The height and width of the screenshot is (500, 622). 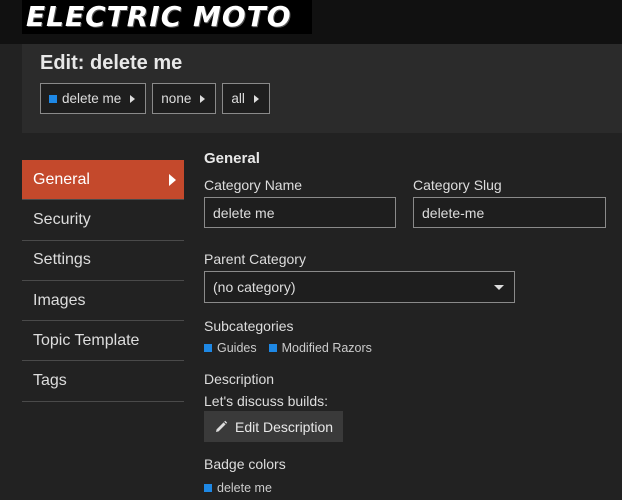 What do you see at coordinates (167, 17) in the screenshot?
I see `site-logo: ELECTRIC MOTO` at bounding box center [167, 17].